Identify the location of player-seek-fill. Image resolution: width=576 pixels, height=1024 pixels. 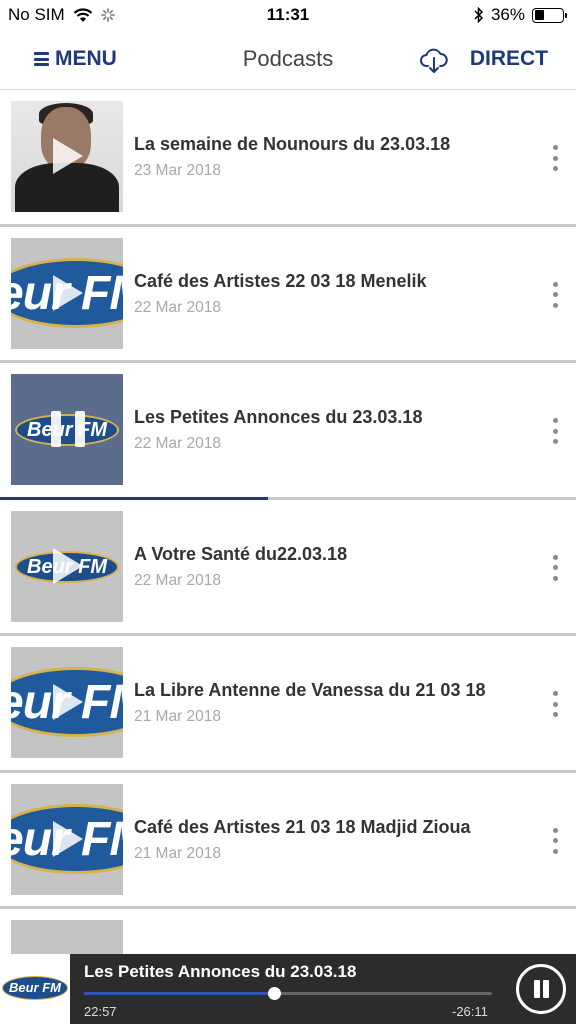
(179, 993).